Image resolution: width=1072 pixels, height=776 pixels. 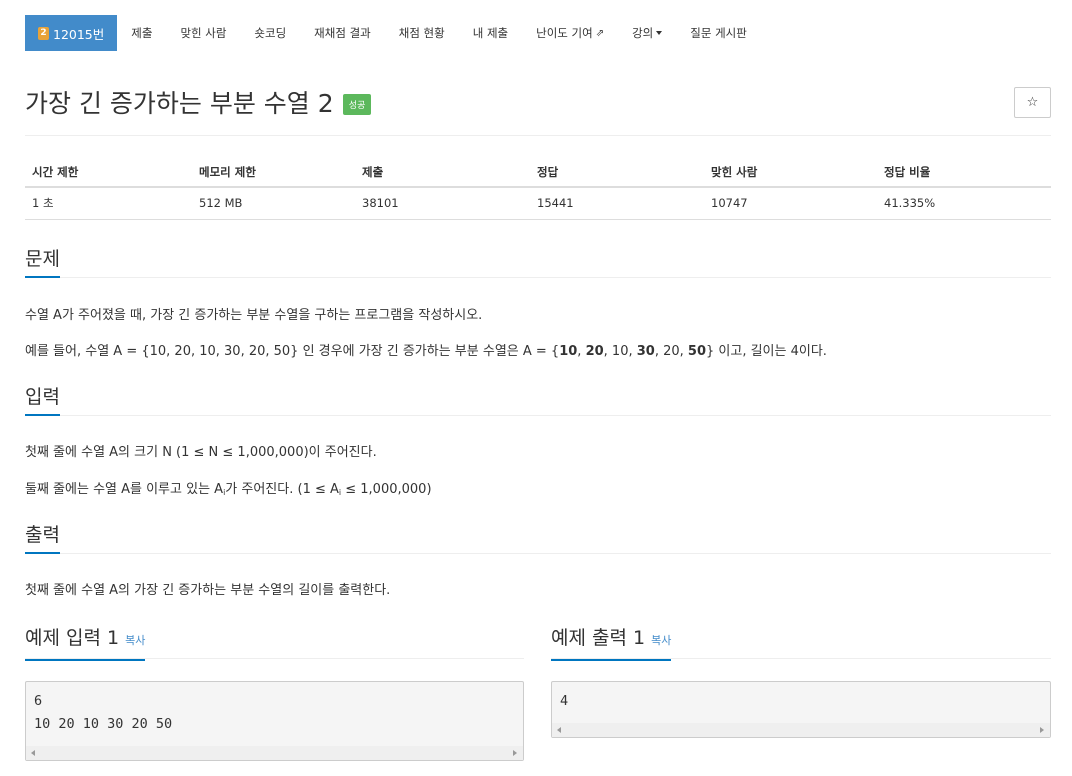 What do you see at coordinates (696, 351) in the screenshot?
I see `bold-value: 50` at bounding box center [696, 351].